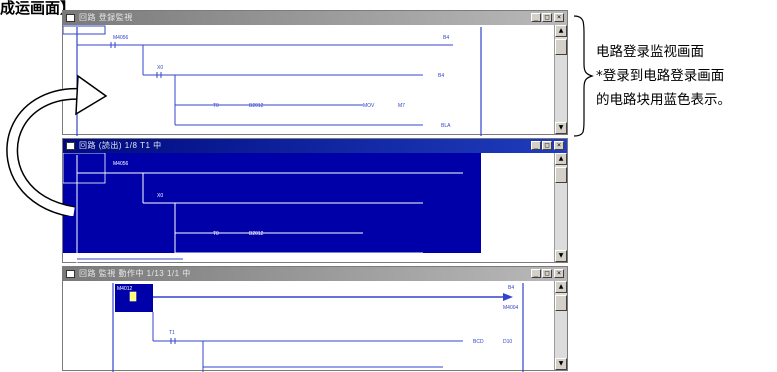 The image size is (777, 372). Describe the element at coordinates (583, 76) in the screenshot. I see `brace-icon` at that location.